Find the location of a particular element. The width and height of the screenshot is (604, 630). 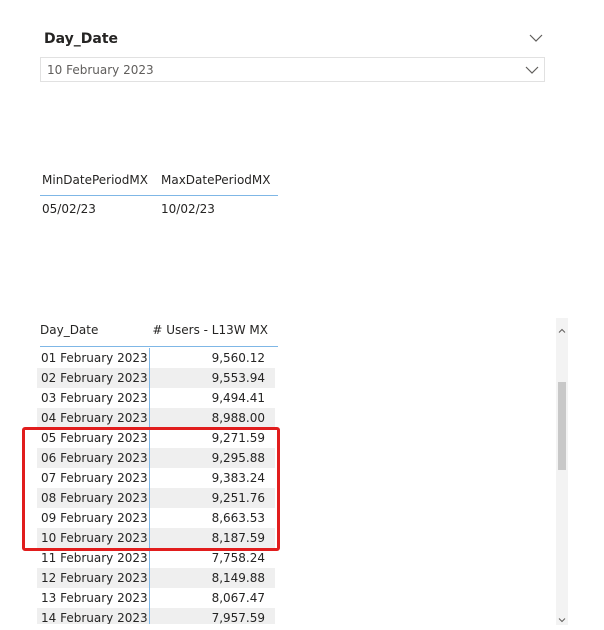

table-row: 10 February 2023 8,187.59 is located at coordinates (156, 538).